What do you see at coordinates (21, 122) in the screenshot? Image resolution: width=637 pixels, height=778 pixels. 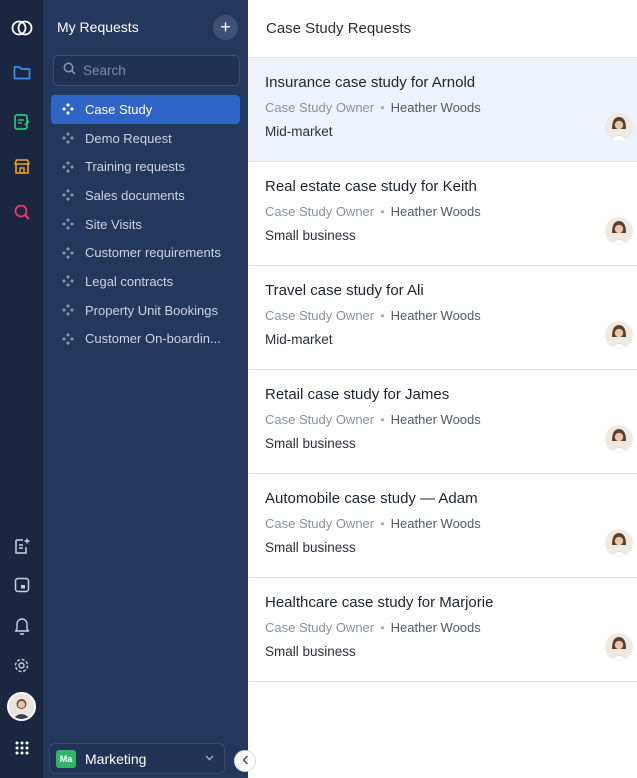 I see `requests-icon` at bounding box center [21, 122].